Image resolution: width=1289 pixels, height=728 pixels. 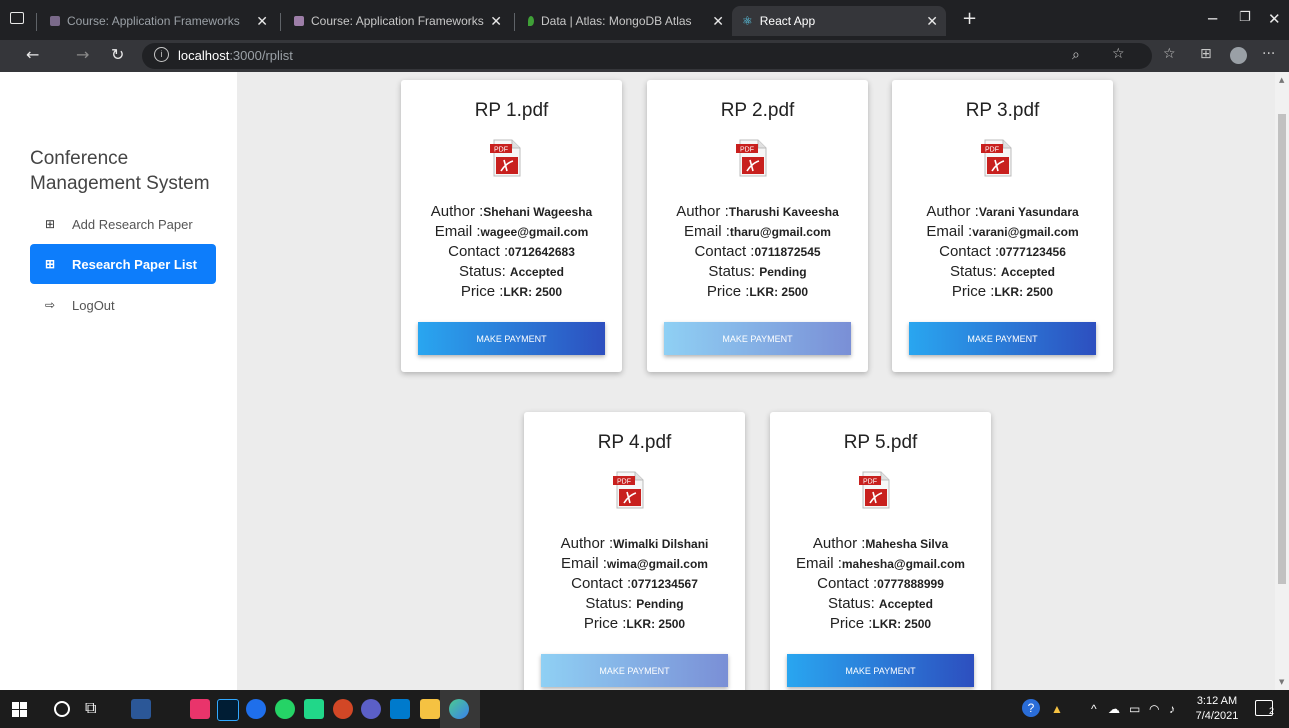 What do you see at coordinates (123, 264) in the screenshot?
I see `sidebar-item-research-paper-list: ⊞ Research Paper List` at bounding box center [123, 264].